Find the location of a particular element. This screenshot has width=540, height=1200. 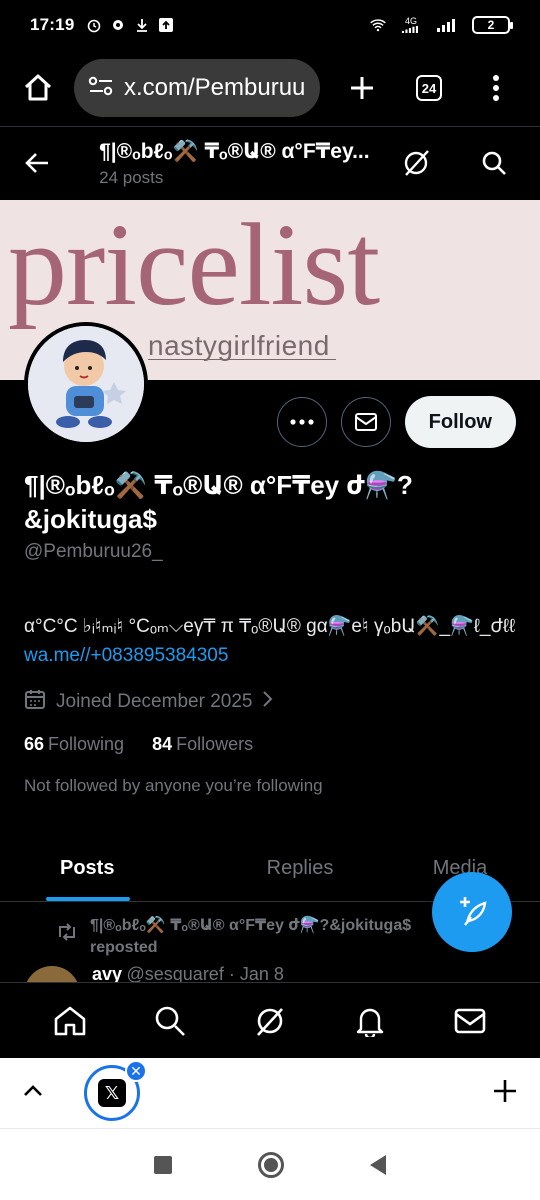

repost-by: ¶|®ₒbℓₒ⚒️ ₸ₒ®Ա® α°F₸ey ժ⚗️?&jokituga$ is located at coordinates (265, 926).